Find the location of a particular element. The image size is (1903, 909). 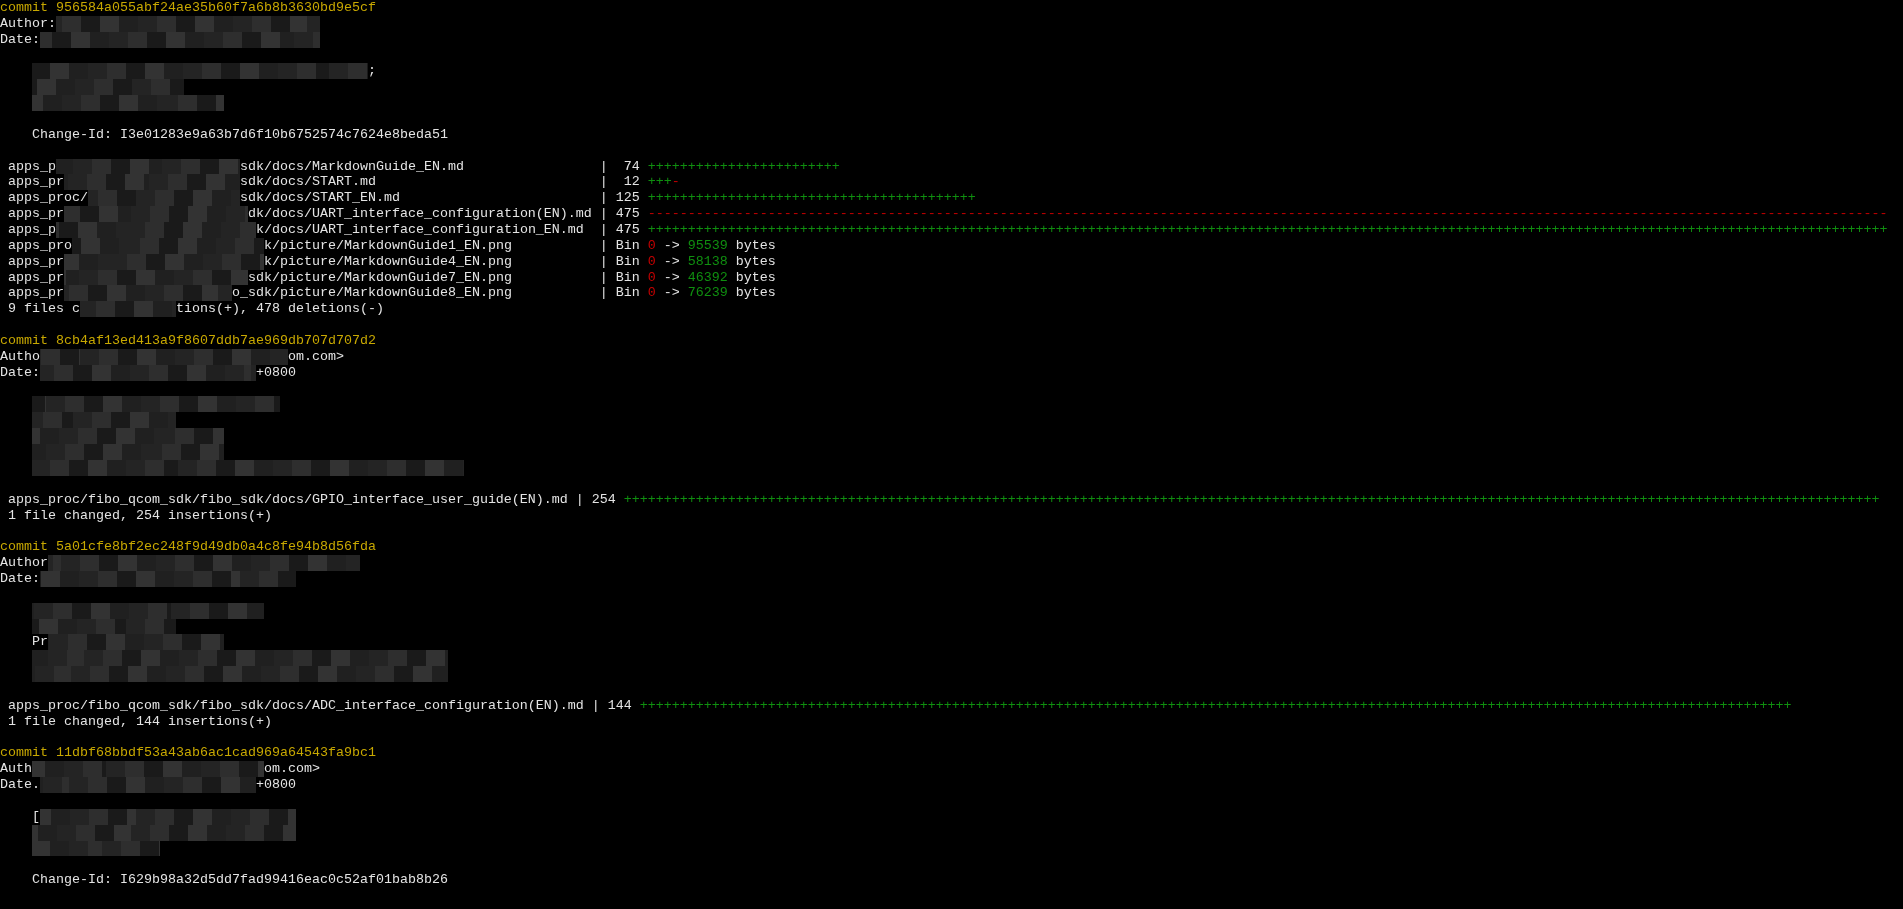

added-text: +++++++++++++++++++++++++++++++++++++++++++++++++++++++++++++++++++++++++++++++++++++++++++++++++++++++++++++++++++++++++++++++++++++++++++++++++++++++++++ is located at coordinates (1267, 230).